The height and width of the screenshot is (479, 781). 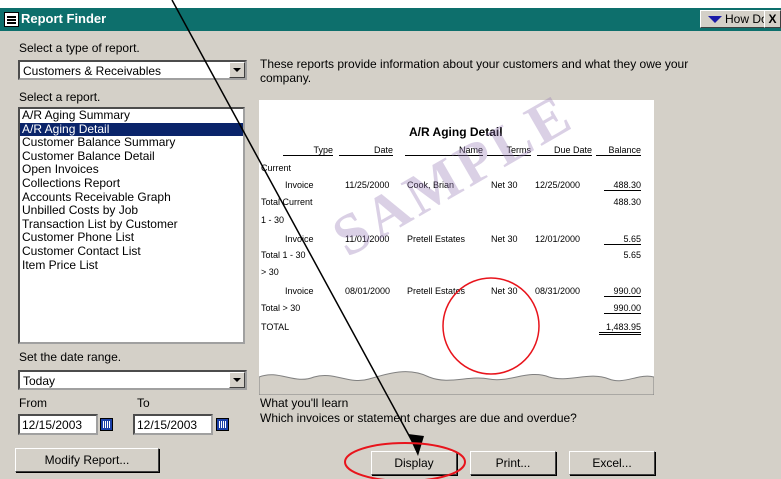 I want to click on report-list-item: A/R Aging Summary, so click(x=131, y=115).